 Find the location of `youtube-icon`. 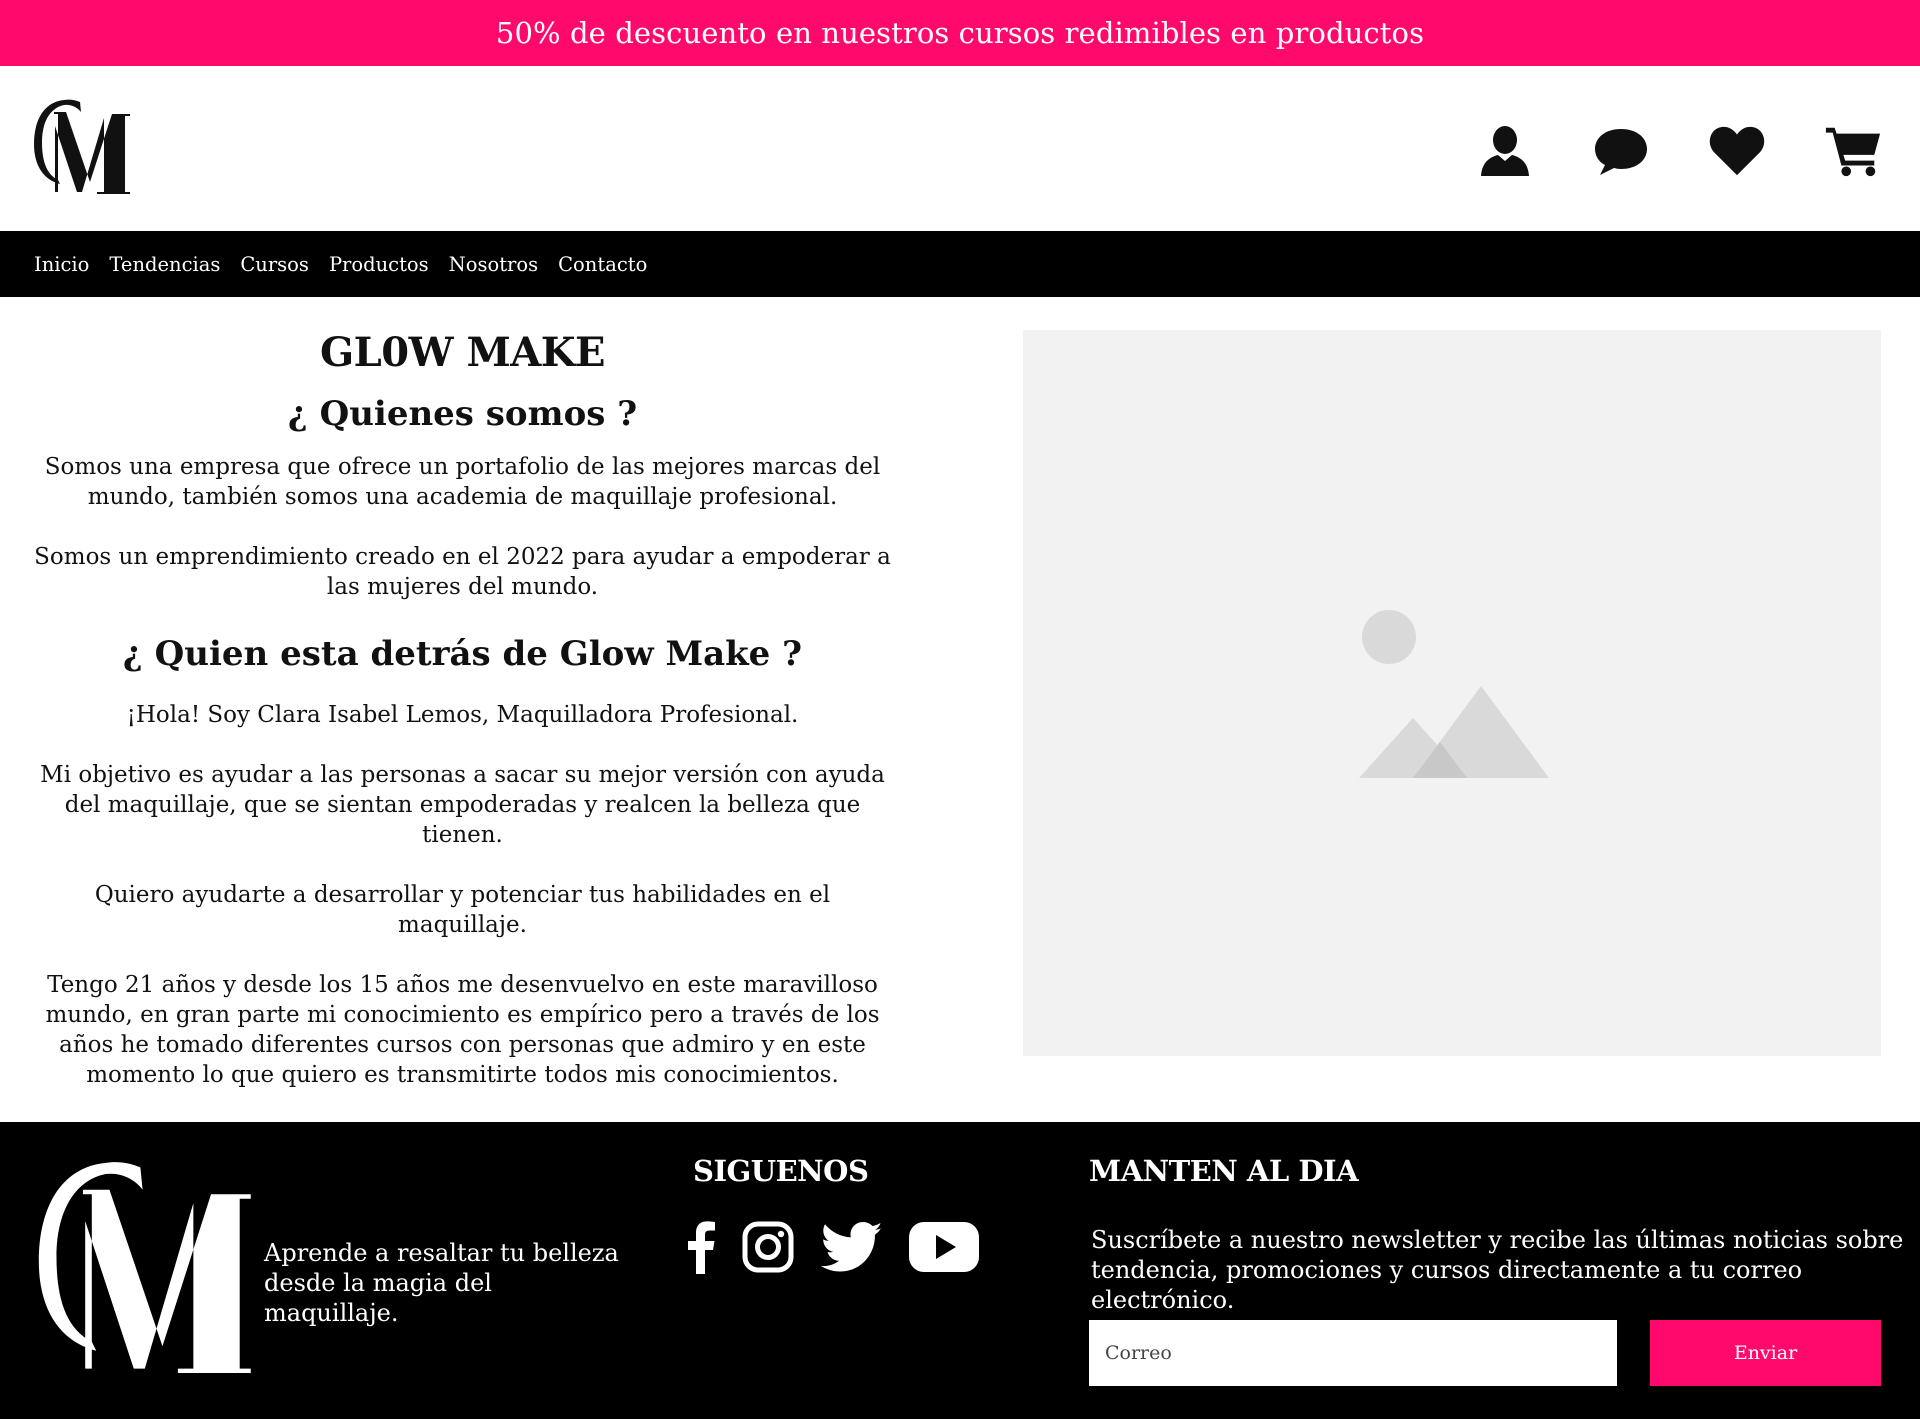

youtube-icon is located at coordinates (944, 1247).